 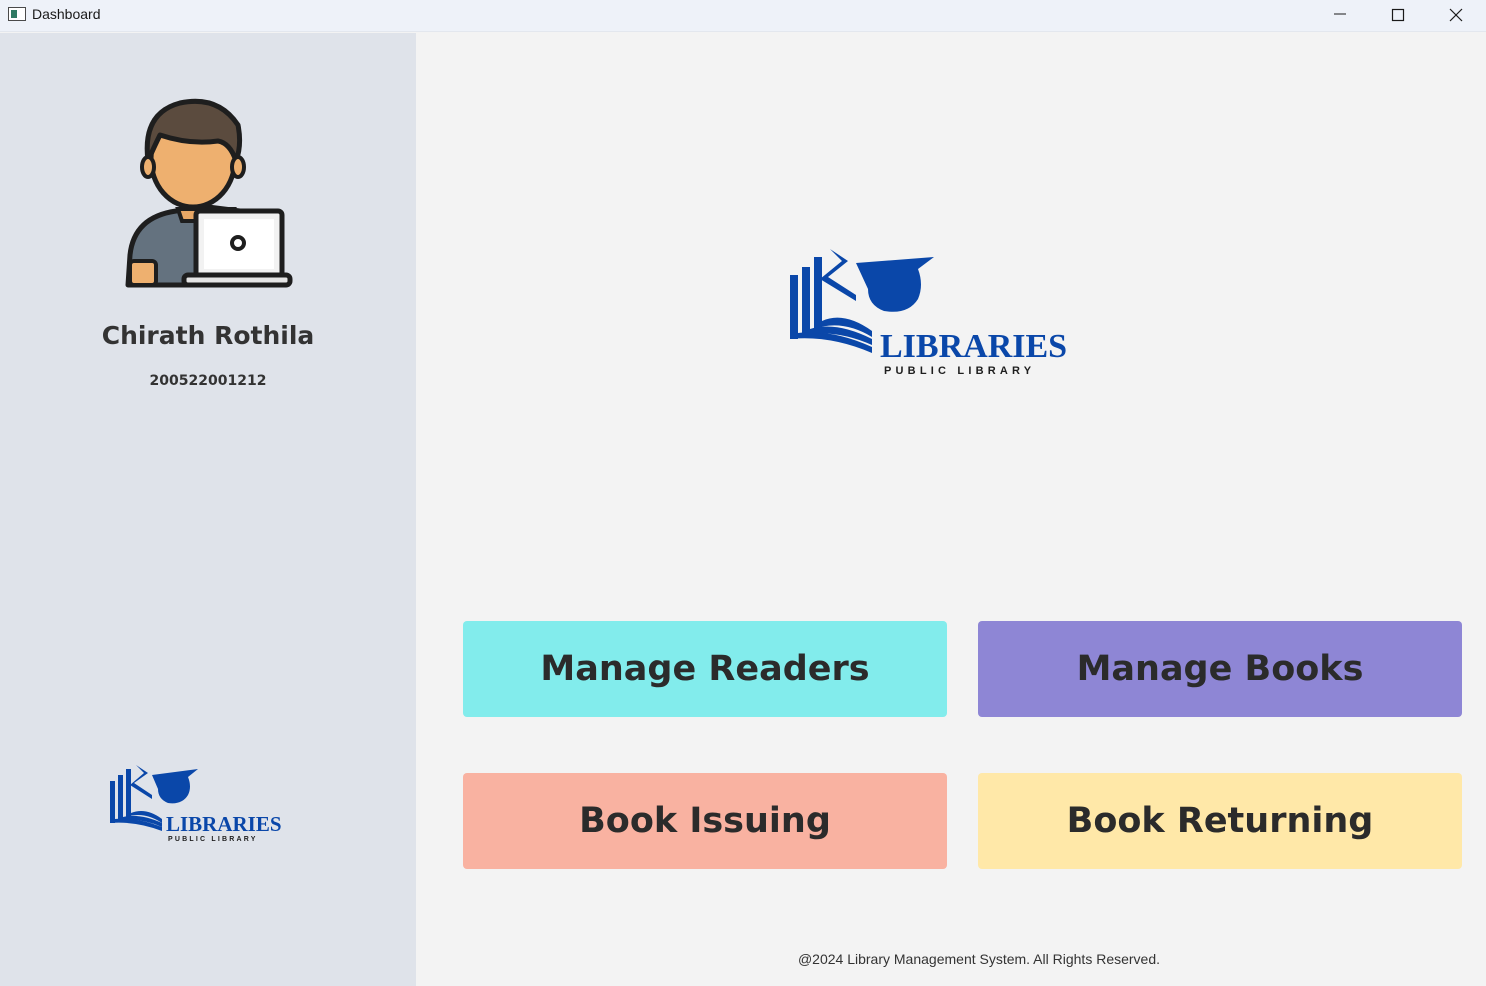 What do you see at coordinates (1220, 669) in the screenshot?
I see `manage-books-button: Manage Books` at bounding box center [1220, 669].